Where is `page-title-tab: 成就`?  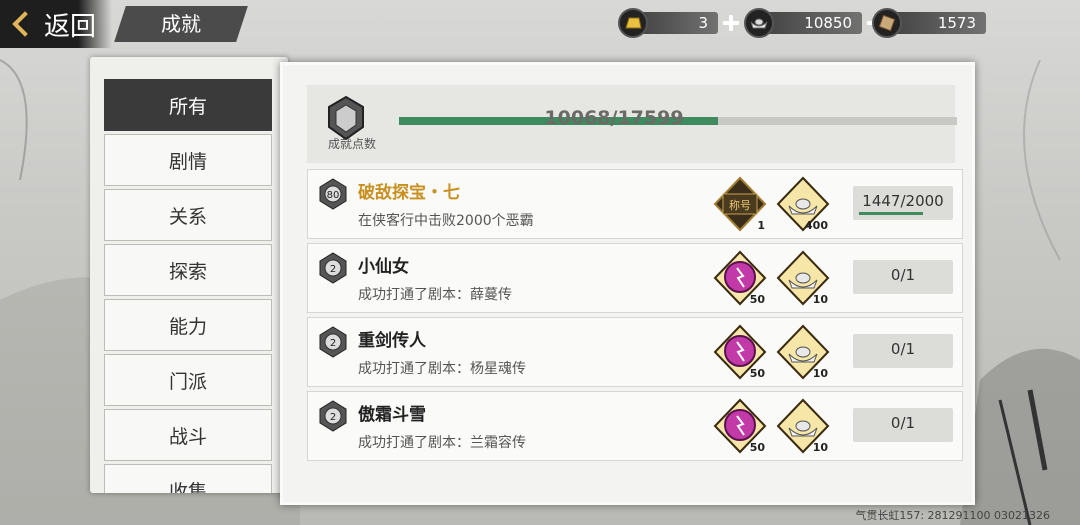
page-title-tab: 成就 is located at coordinates (181, 24).